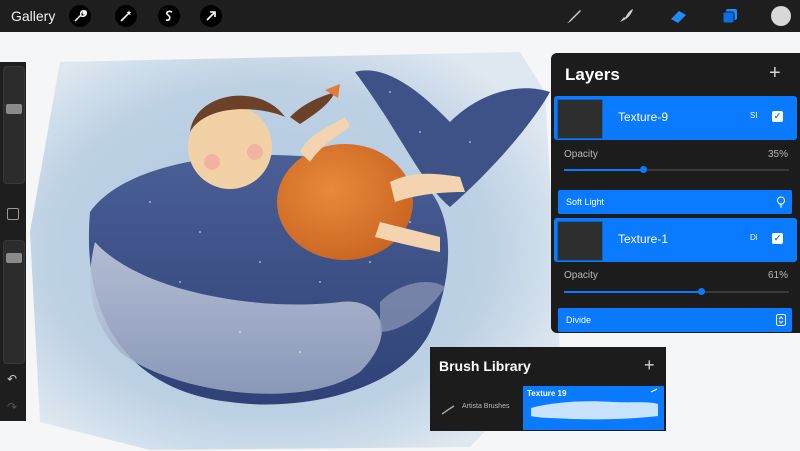 The height and width of the screenshot is (451, 800). Describe the element at coordinates (12, 407) in the screenshot. I see `redo-icon: ↷` at that location.